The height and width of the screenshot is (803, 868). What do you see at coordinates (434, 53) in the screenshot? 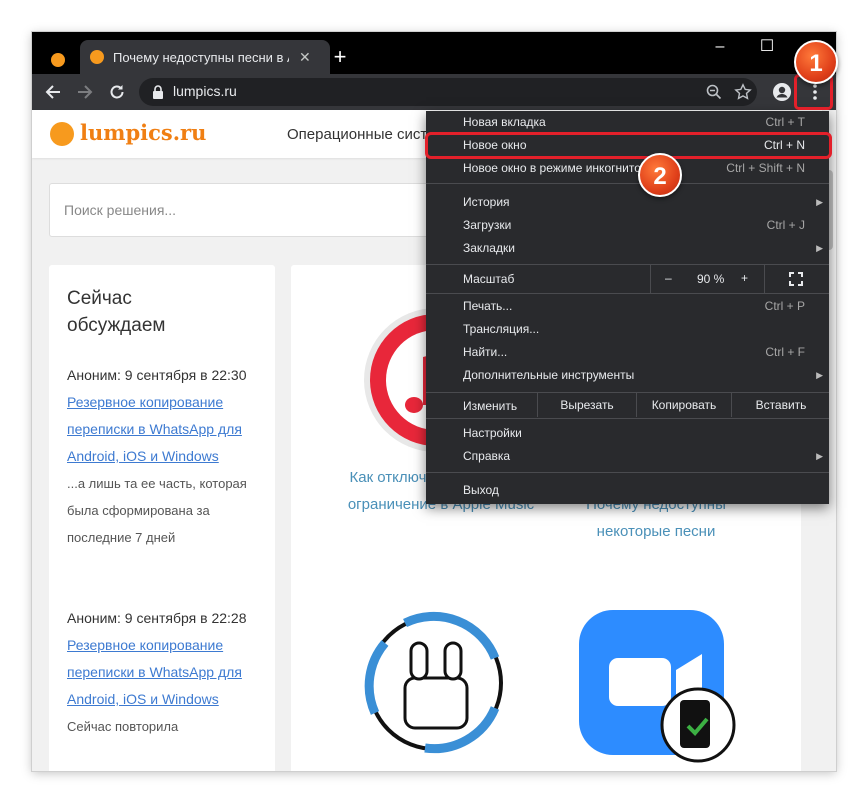
I see `title-bar: Почему недоступны песни в Apple ✕ + – ☐` at bounding box center [434, 53].